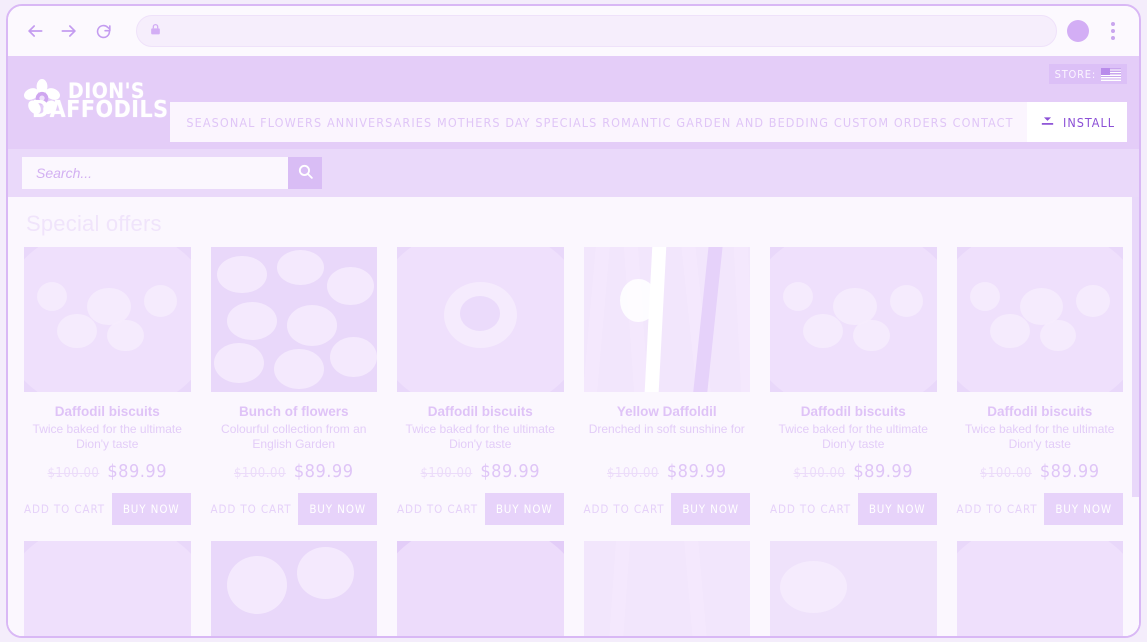 Image resolution: width=1147 pixels, height=642 pixels. Describe the element at coordinates (1075, 74) in the screenshot. I see `store-selector-label: STORE:` at that location.